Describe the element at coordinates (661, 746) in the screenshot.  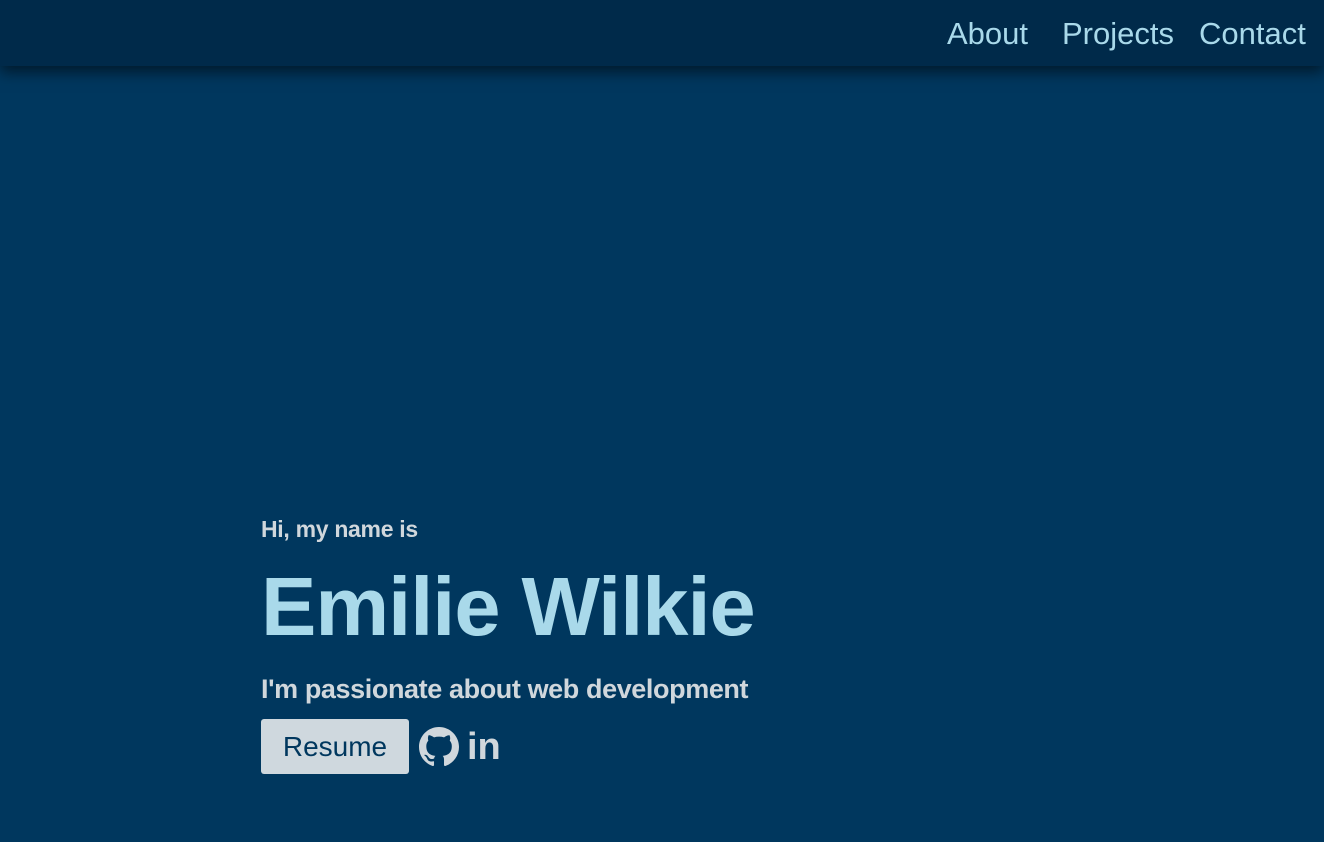
I see `hero-actions: Resume in` at that location.